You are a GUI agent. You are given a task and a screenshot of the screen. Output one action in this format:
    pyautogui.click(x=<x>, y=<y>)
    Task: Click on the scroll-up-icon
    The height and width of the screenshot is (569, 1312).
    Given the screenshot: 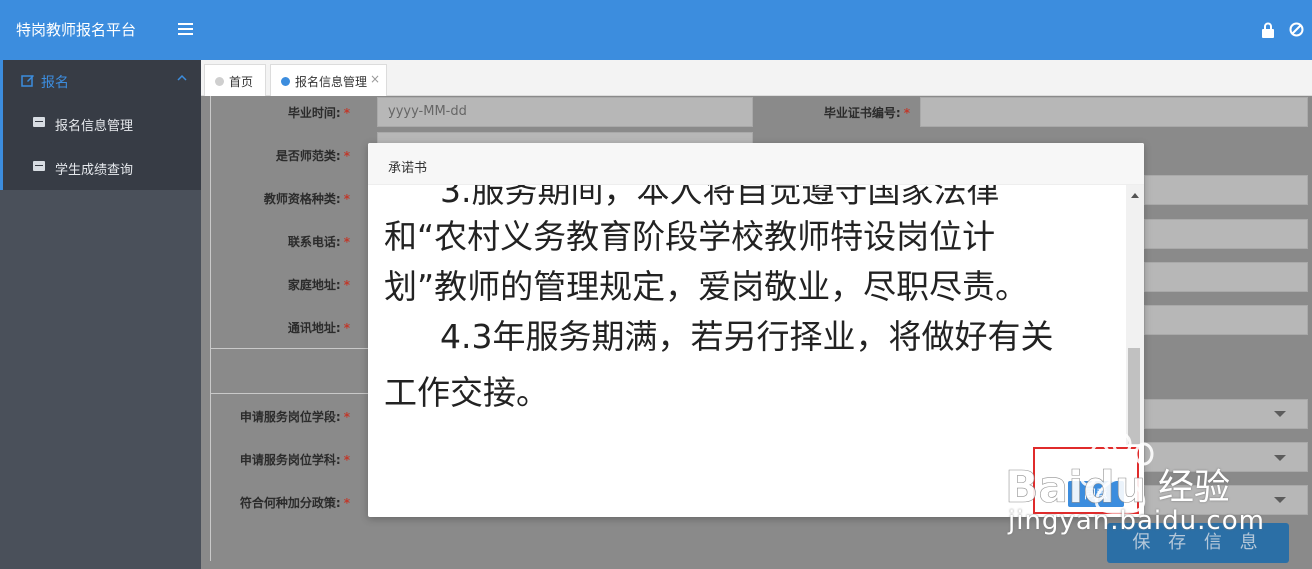 What is the action you would take?
    pyautogui.click(x=1135, y=195)
    